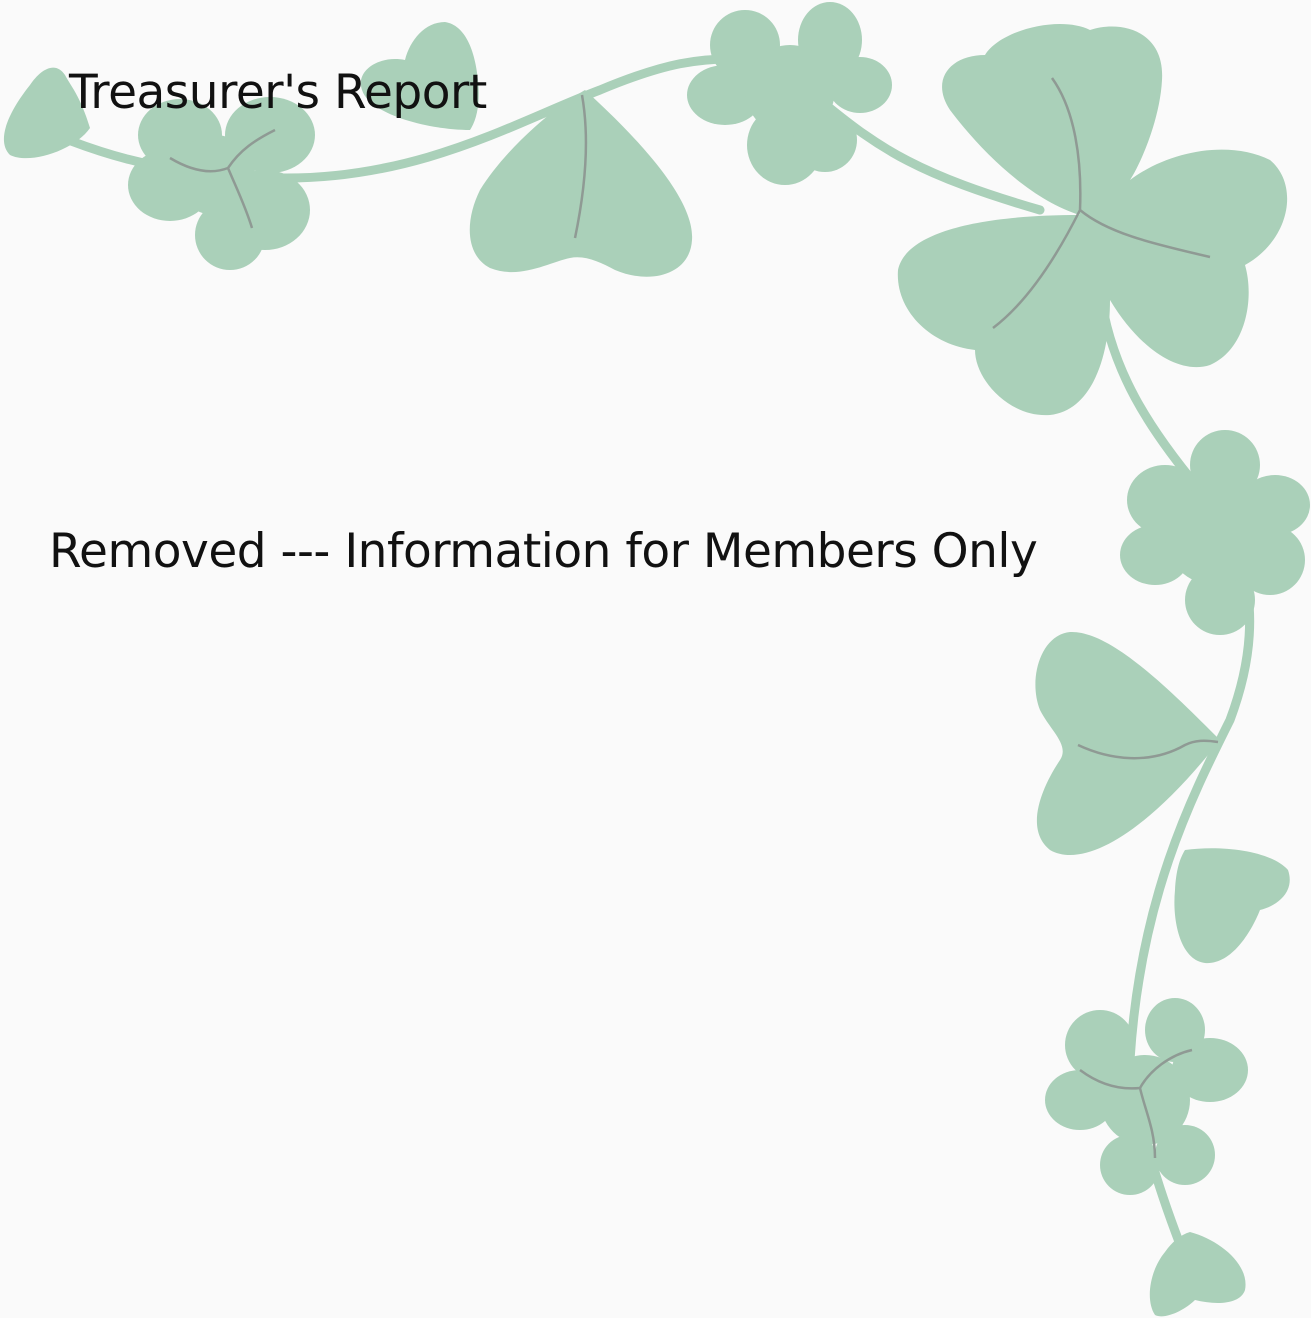 This screenshot has height=1318, width=1311. What do you see at coordinates (581, 183) in the screenshot?
I see `heart-leaf-large` at bounding box center [581, 183].